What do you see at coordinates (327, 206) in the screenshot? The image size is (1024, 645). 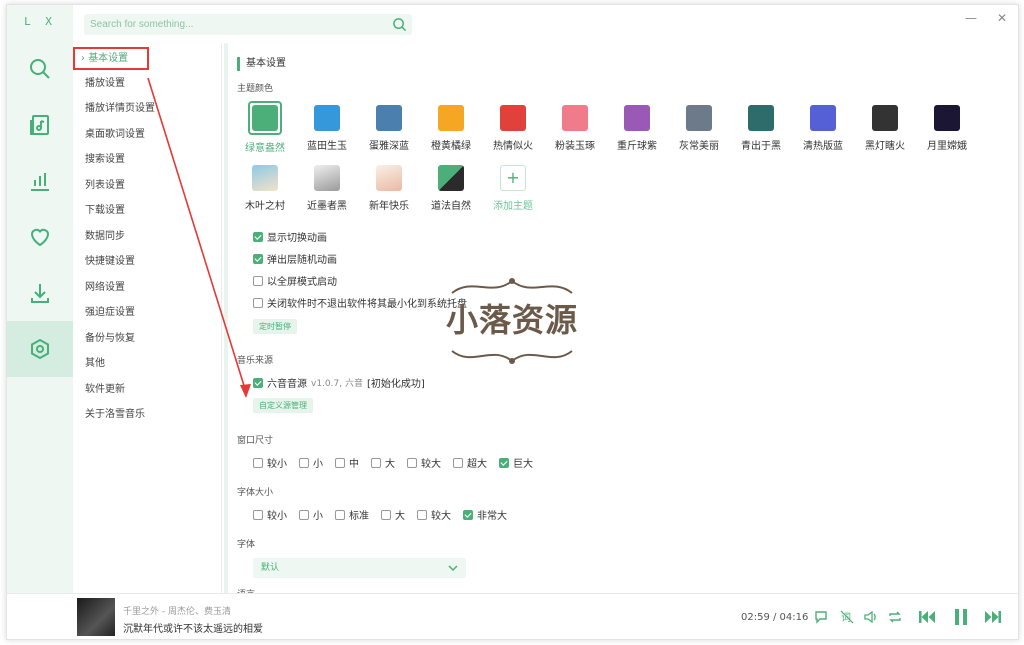 I see `theme-label: 近墨者黑` at bounding box center [327, 206].